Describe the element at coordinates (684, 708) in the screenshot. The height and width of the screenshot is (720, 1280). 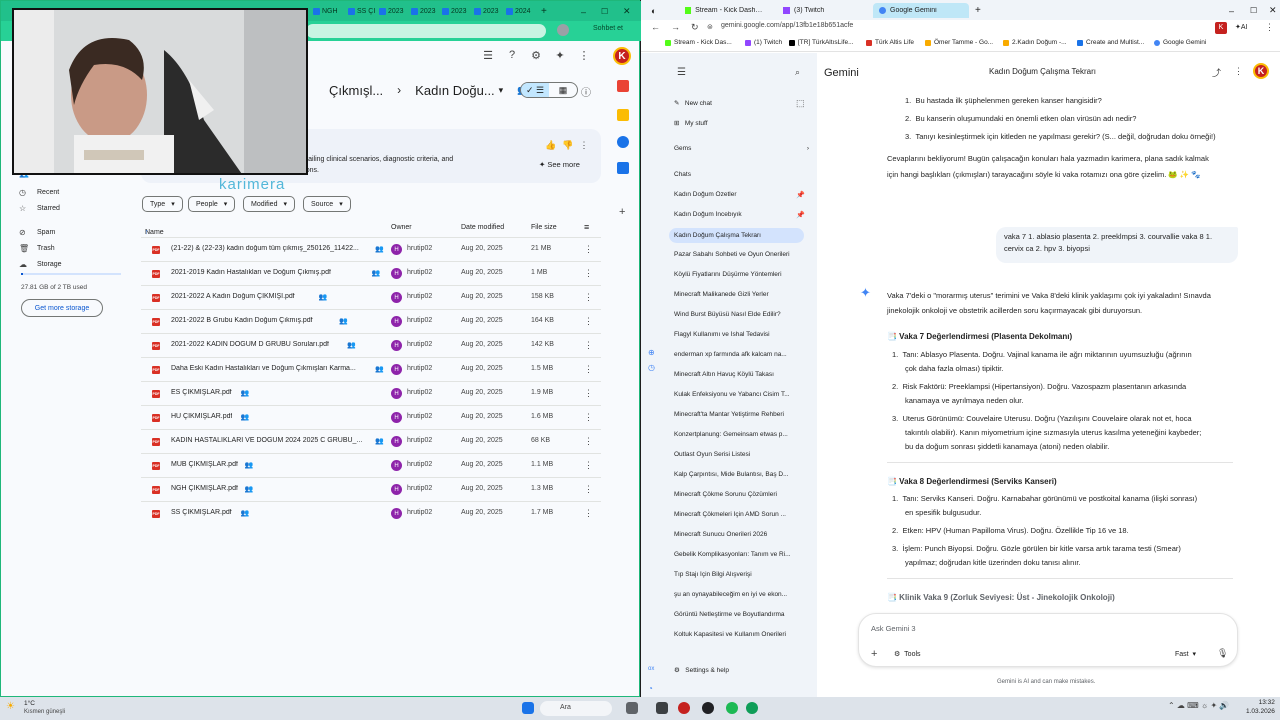
I see `opera-icon` at that location.